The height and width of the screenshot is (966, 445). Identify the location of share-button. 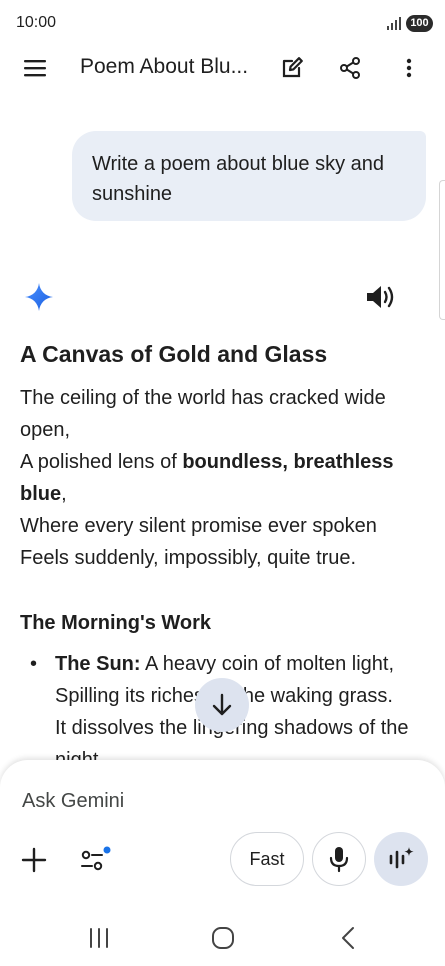
(350, 68).